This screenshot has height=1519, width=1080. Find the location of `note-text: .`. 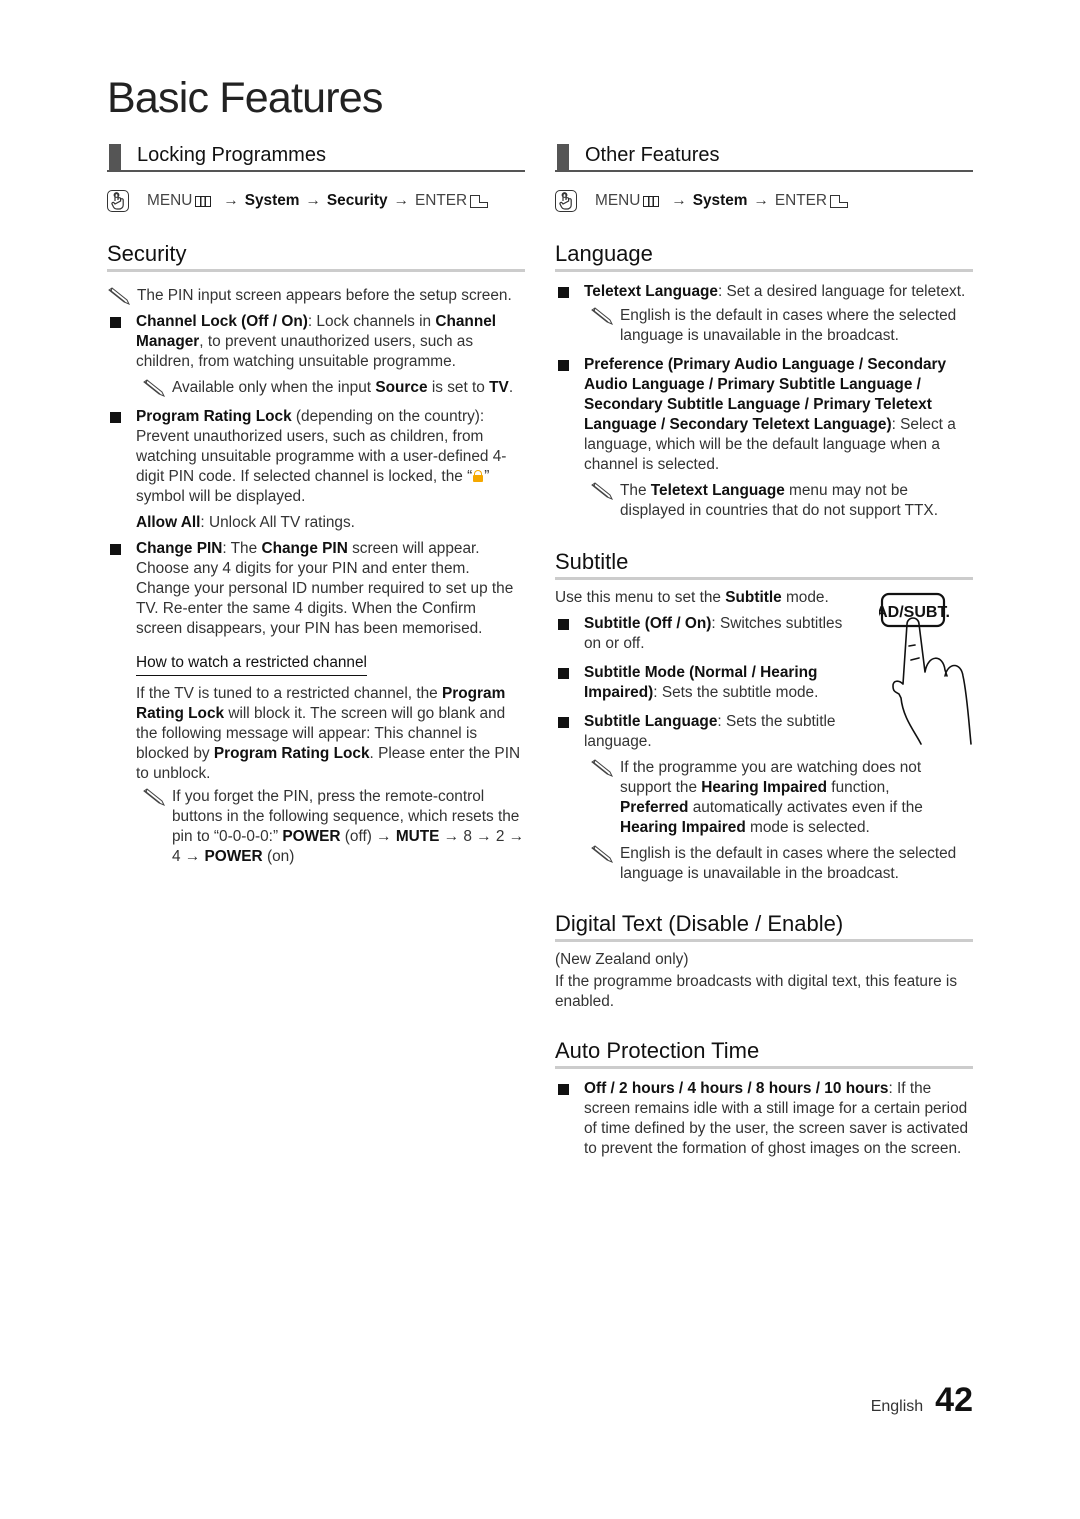

note-text: . is located at coordinates (511, 387).